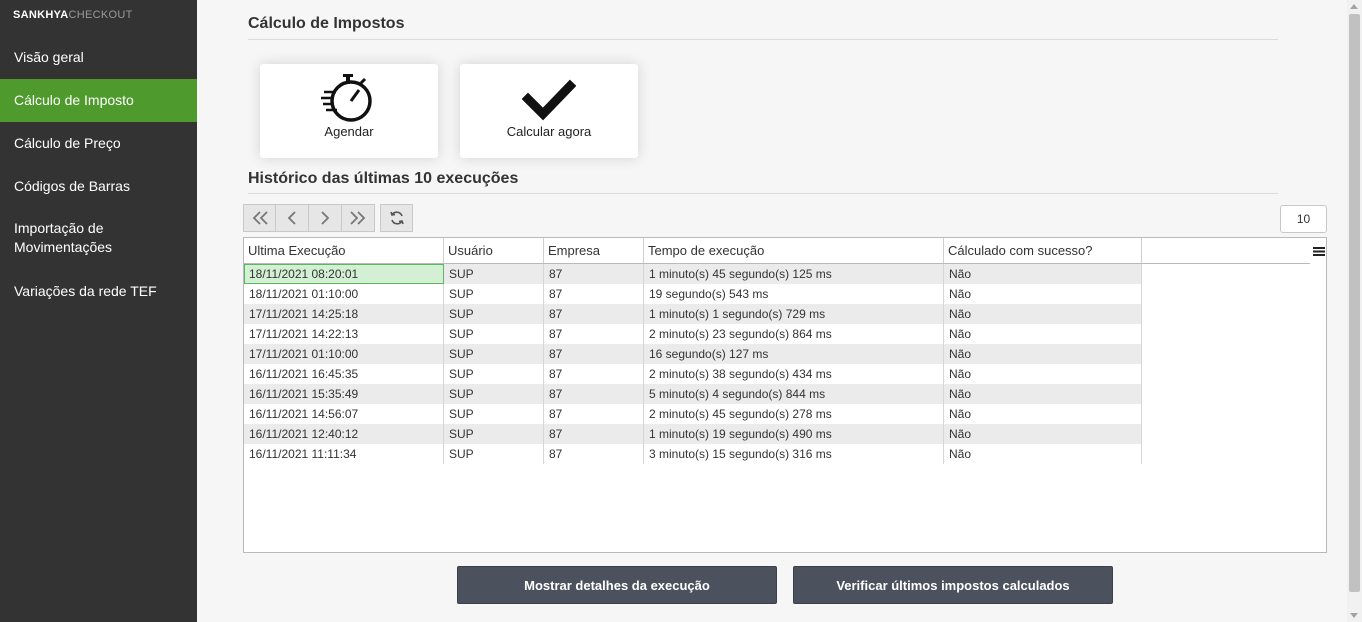 The image size is (1362, 622). I want to click on sidebar-item-label: Cálculo de Preço, so click(67, 142).